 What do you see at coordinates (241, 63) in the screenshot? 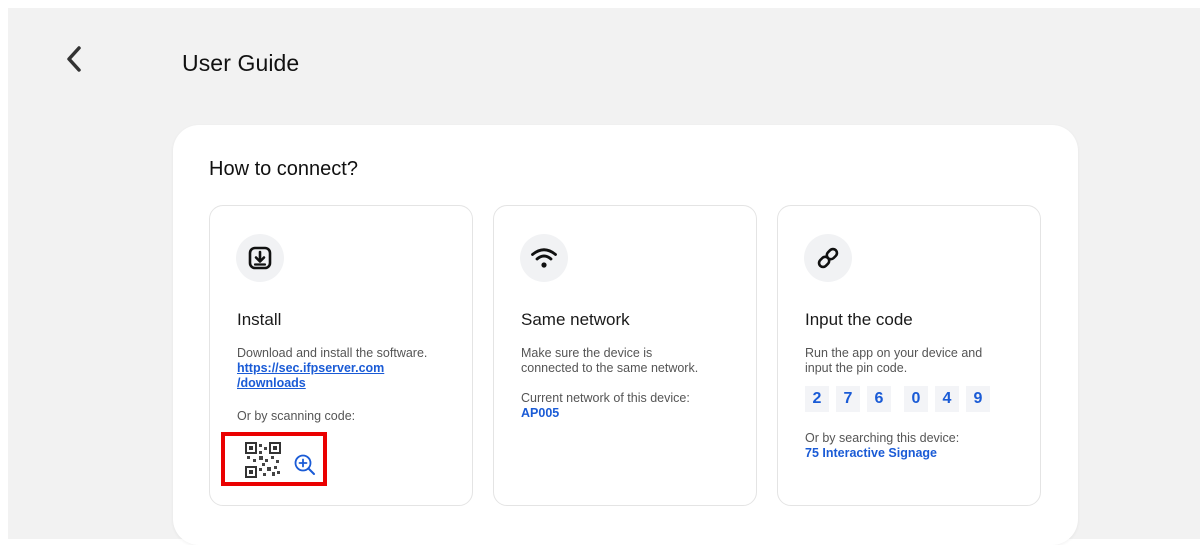
I see `page-title: User Guide` at bounding box center [241, 63].